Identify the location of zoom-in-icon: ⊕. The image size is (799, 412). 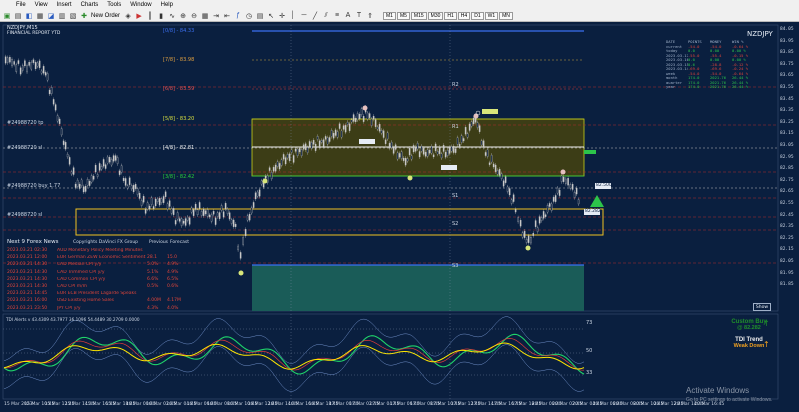
(183, 16).